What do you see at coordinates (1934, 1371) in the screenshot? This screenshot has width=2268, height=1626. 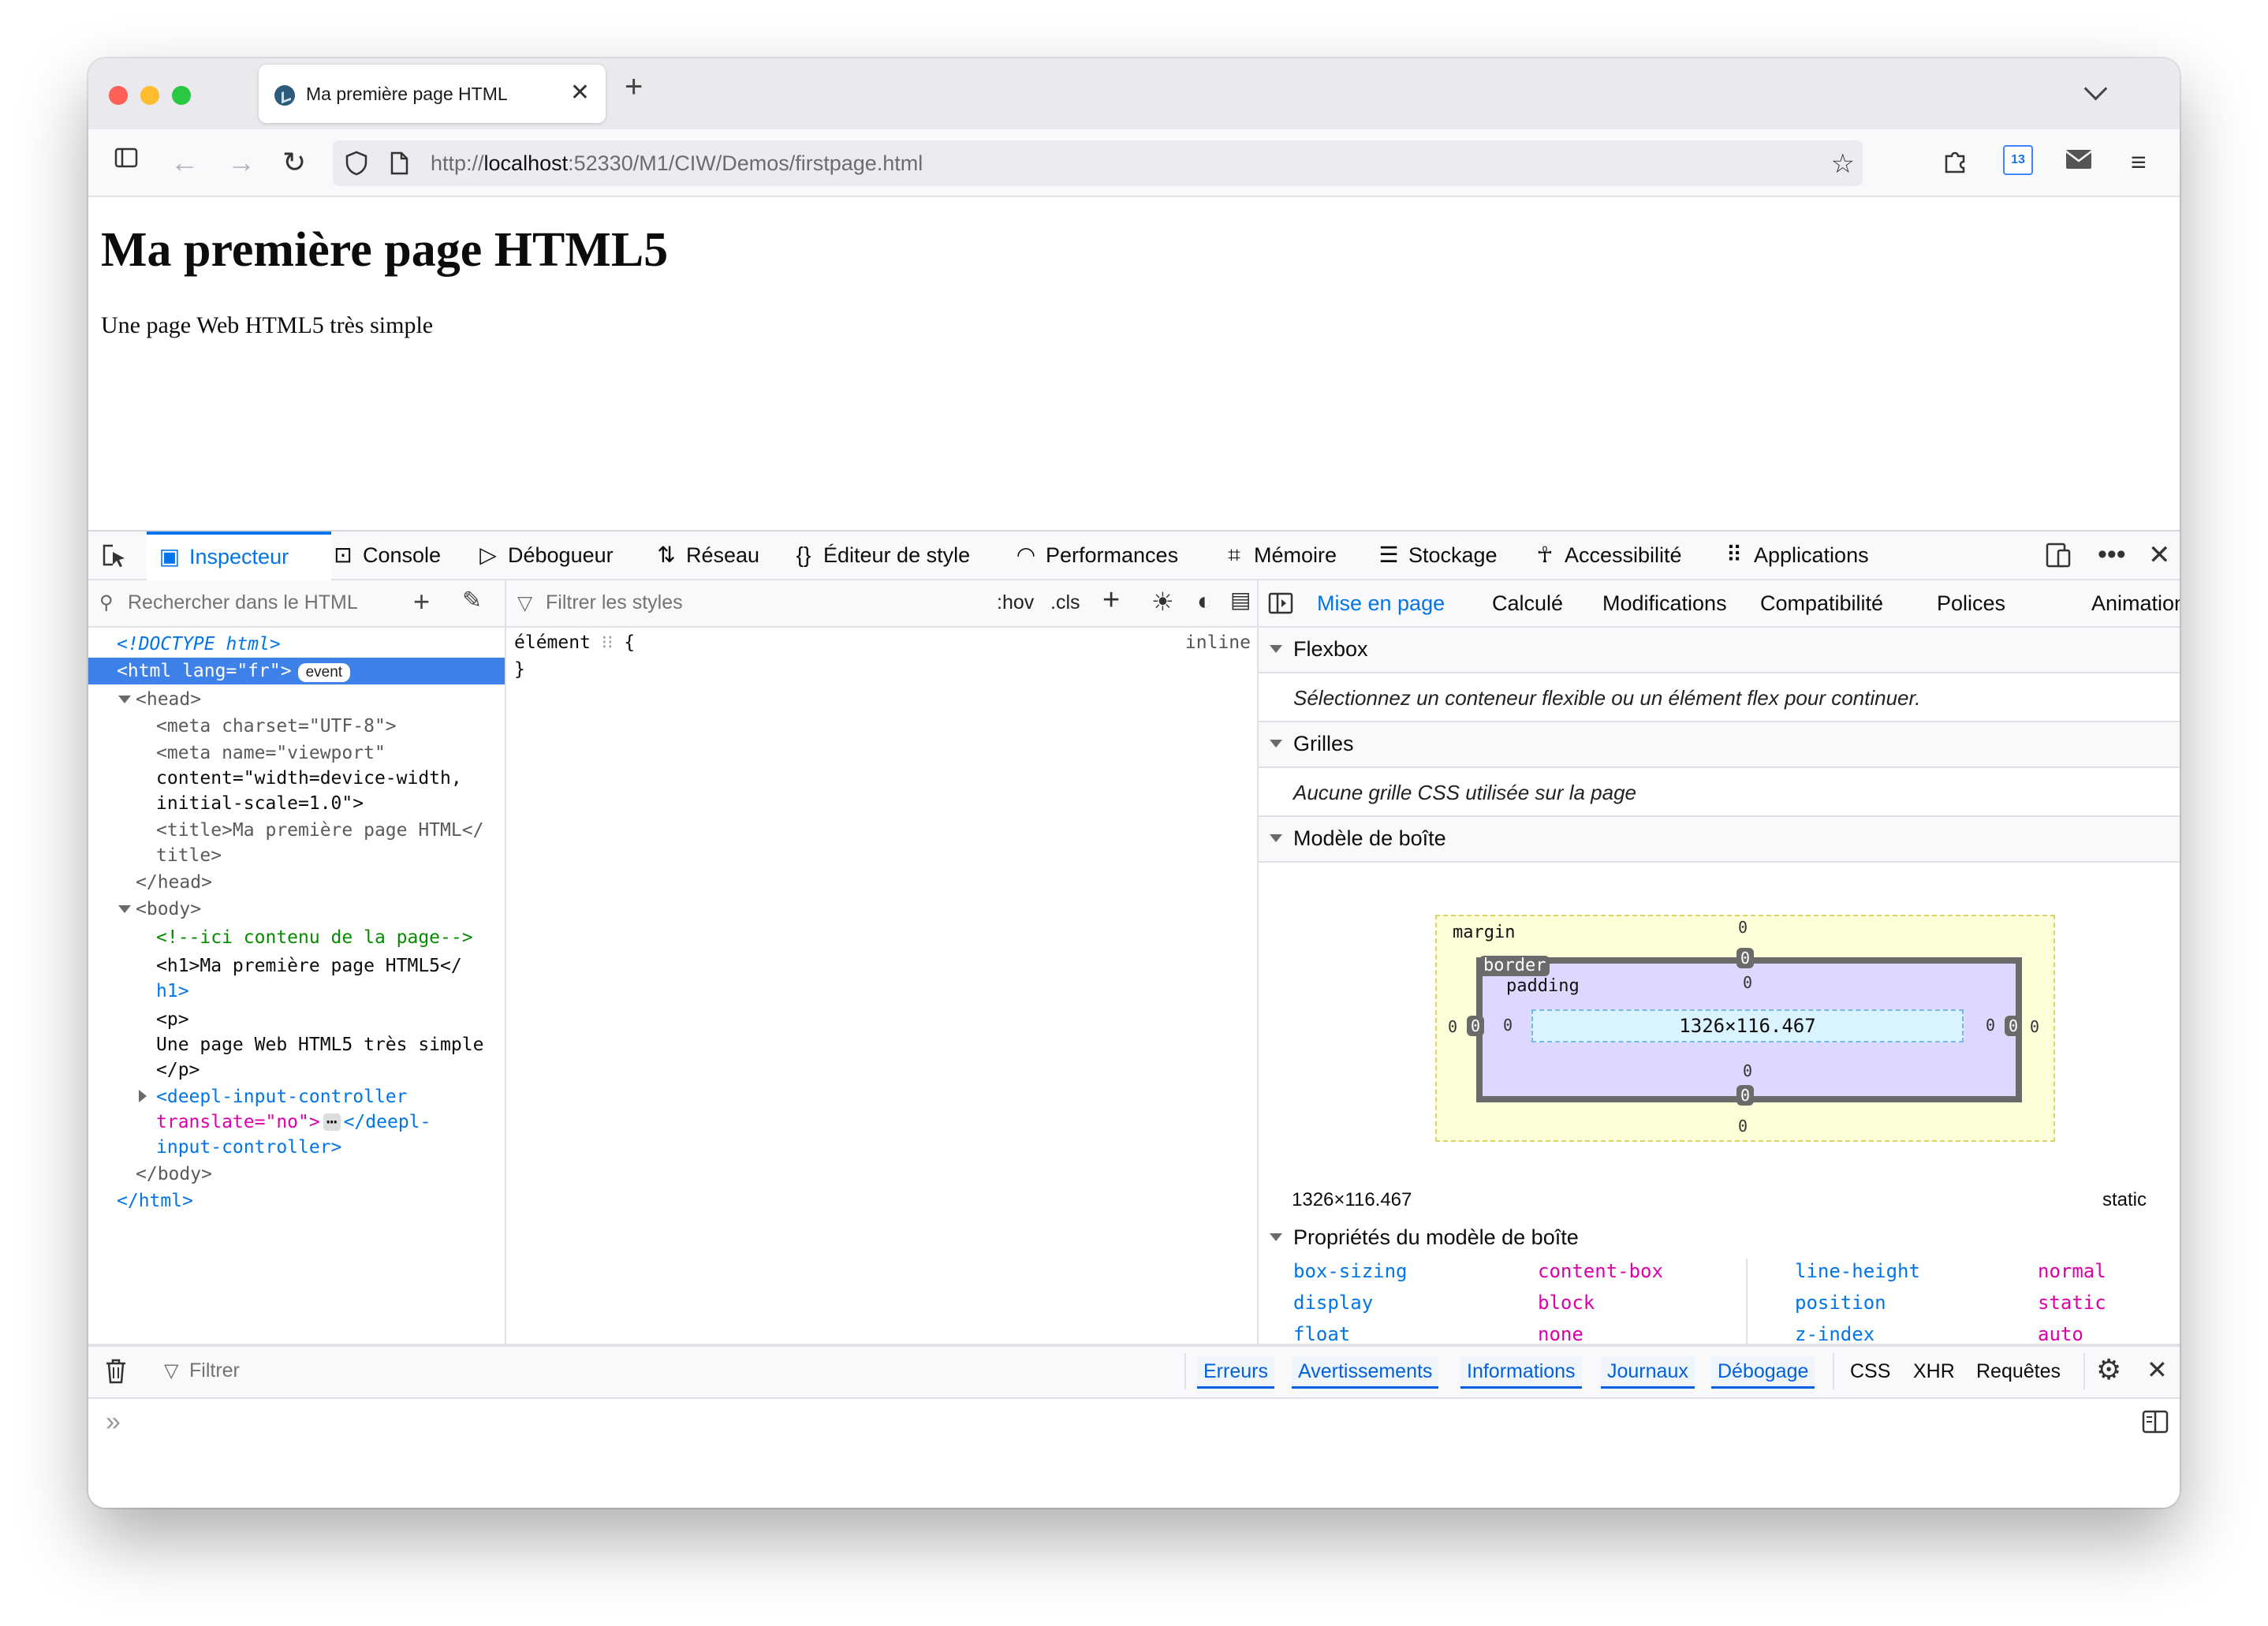 I see `filter-xhr: XHR` at bounding box center [1934, 1371].